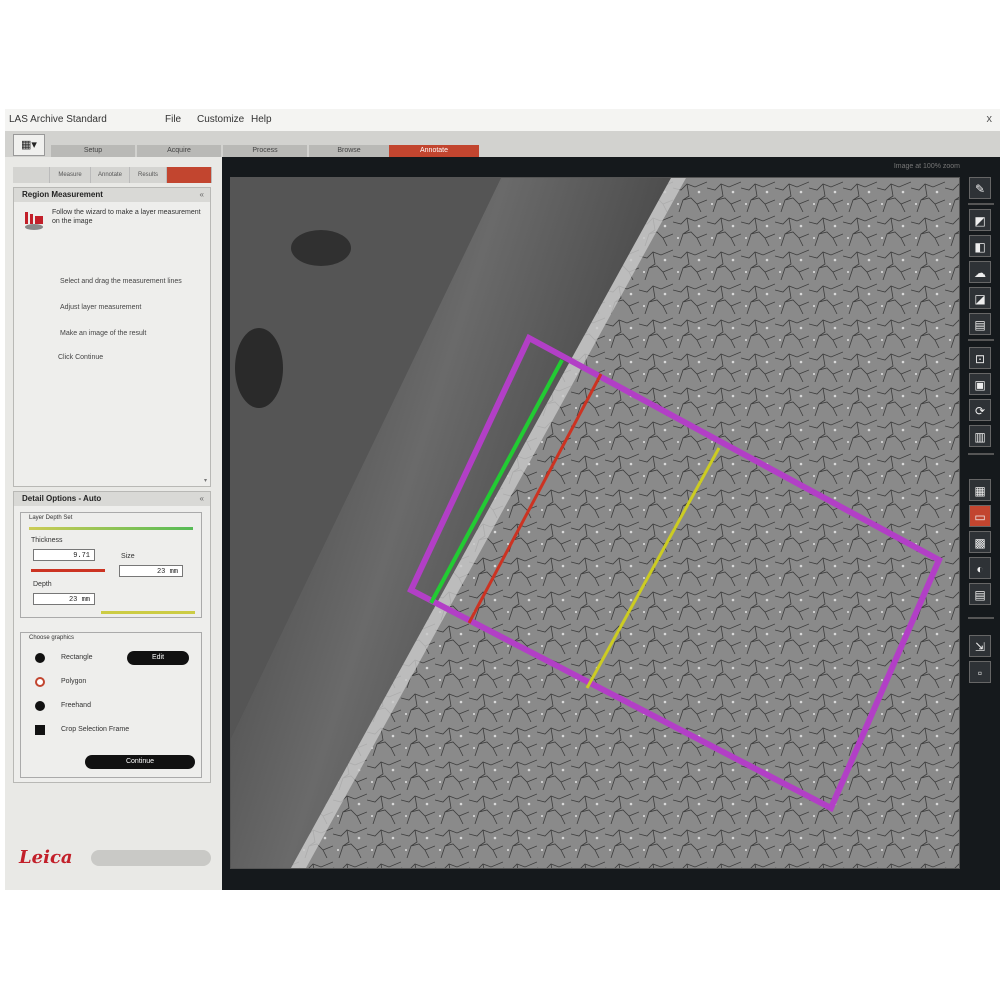 Image resolution: width=1000 pixels, height=1000 pixels. Describe the element at coordinates (62, 194) in the screenshot. I see `wizard-title-text: Region Measurement` at that location.